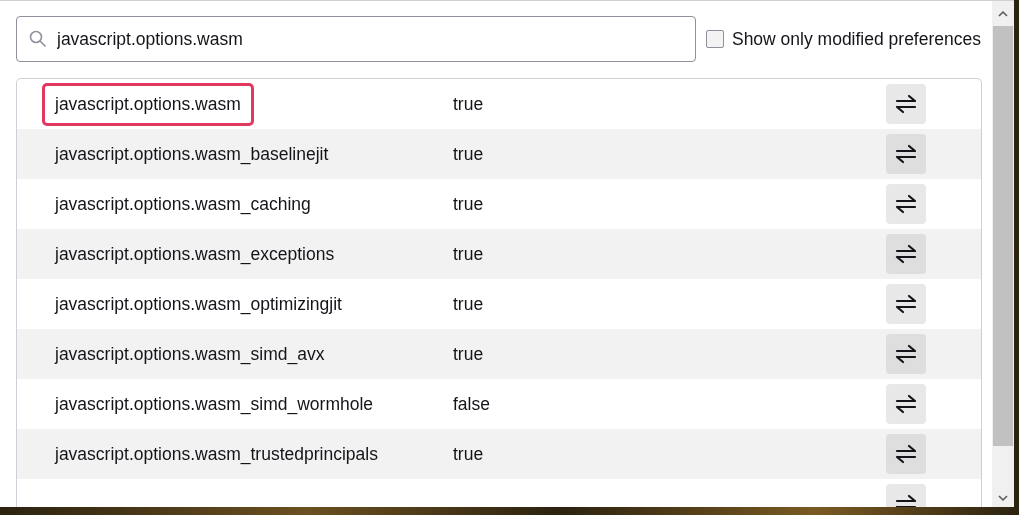 This screenshot has width=1019, height=515. What do you see at coordinates (471, 403) in the screenshot?
I see `preference-value: false` at bounding box center [471, 403].